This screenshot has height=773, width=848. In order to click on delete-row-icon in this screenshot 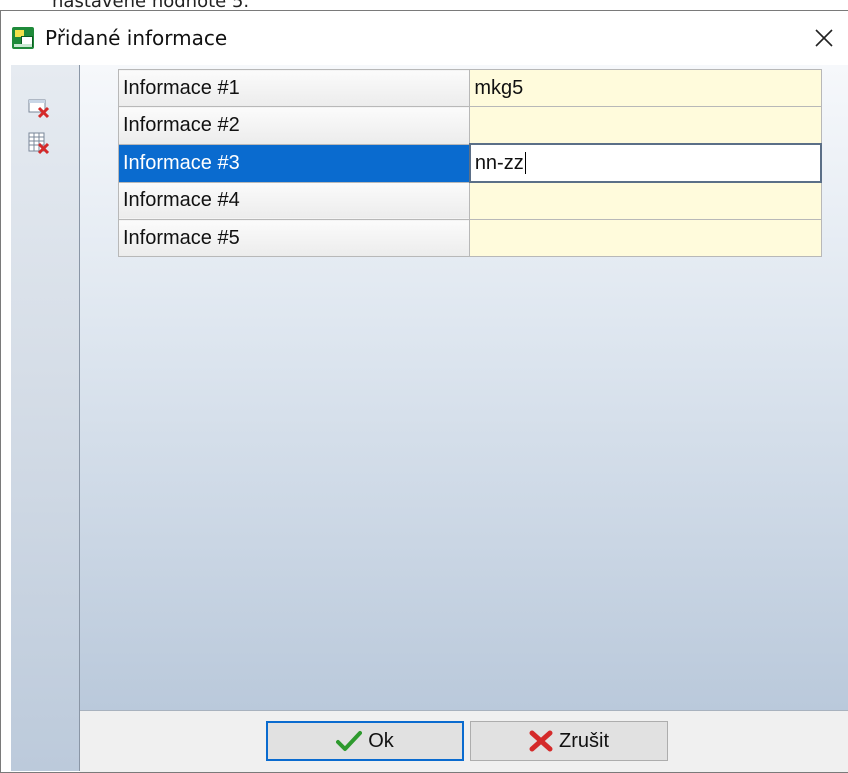, I will do `click(39, 109)`.